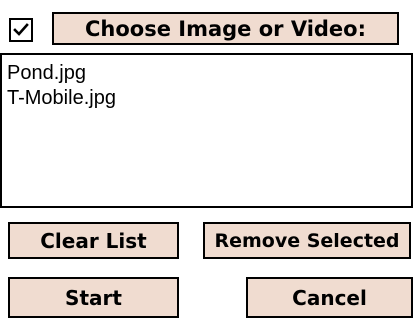 This screenshot has width=413, height=318. I want to click on cancel-button: Cancel, so click(329, 297).